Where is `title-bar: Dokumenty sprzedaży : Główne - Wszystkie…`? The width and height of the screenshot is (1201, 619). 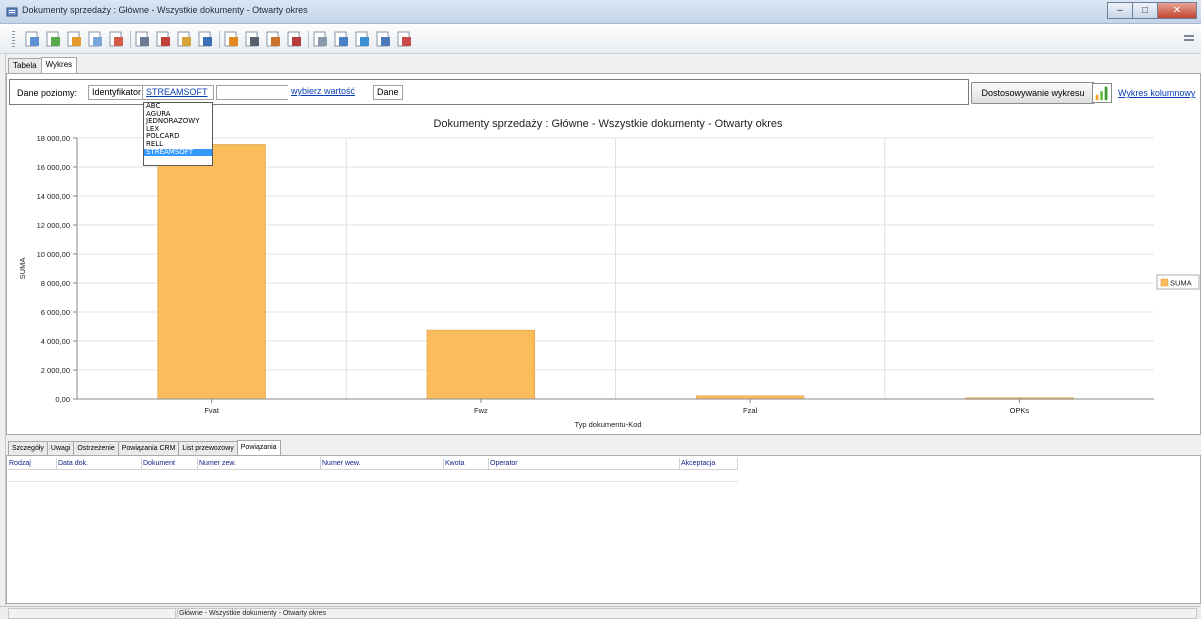
title-bar: Dokumenty sprzedaży : Główne - Wszystkie… is located at coordinates (600, 12).